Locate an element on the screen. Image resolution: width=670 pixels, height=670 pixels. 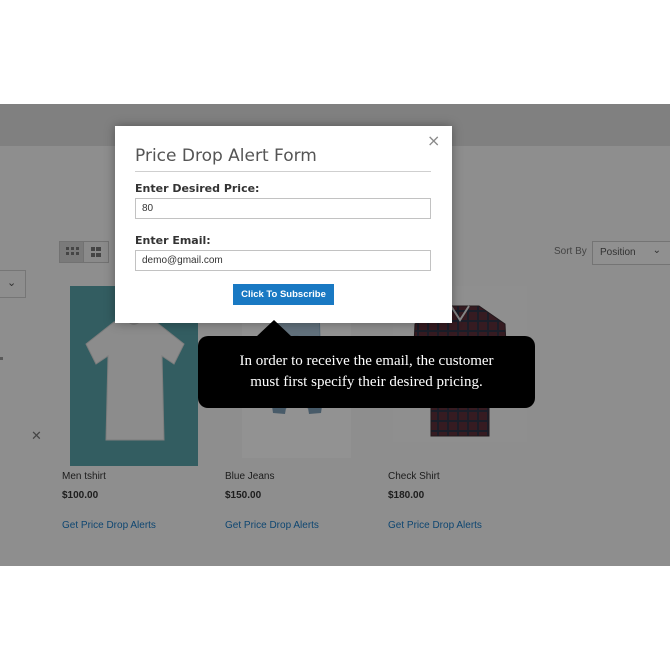
desired-price-label: Enter Desired Price: is located at coordinates (197, 188).